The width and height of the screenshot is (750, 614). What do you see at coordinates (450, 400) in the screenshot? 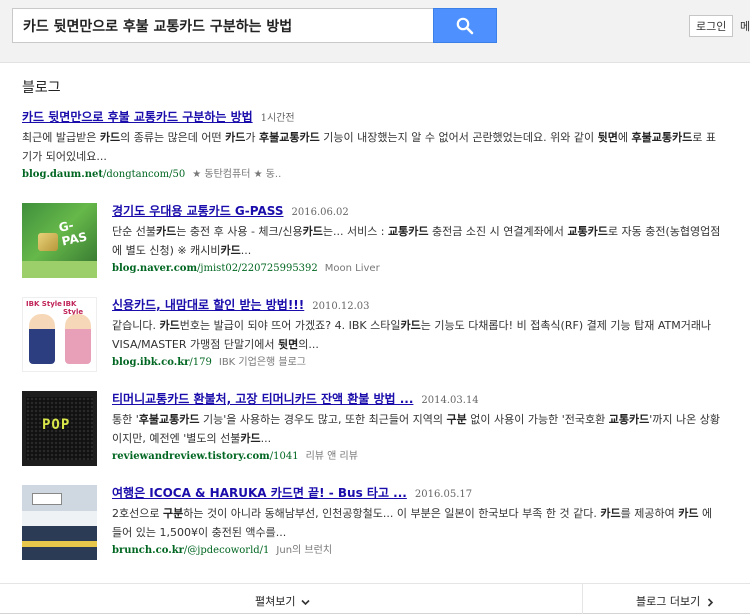
I see `result-date: 2014.03.14` at bounding box center [450, 400].